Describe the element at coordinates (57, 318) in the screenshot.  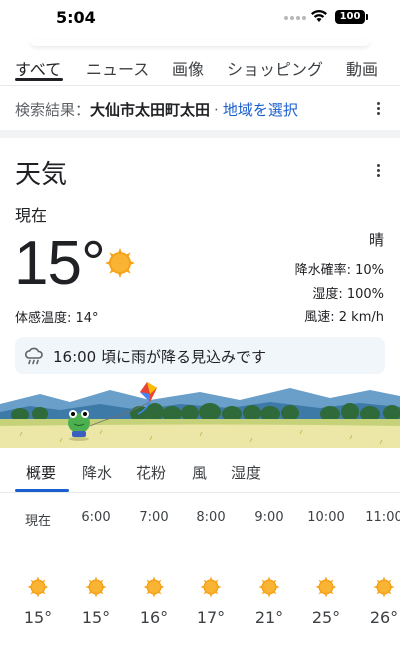
I see `feels-like: 体感温度: 14°` at that location.